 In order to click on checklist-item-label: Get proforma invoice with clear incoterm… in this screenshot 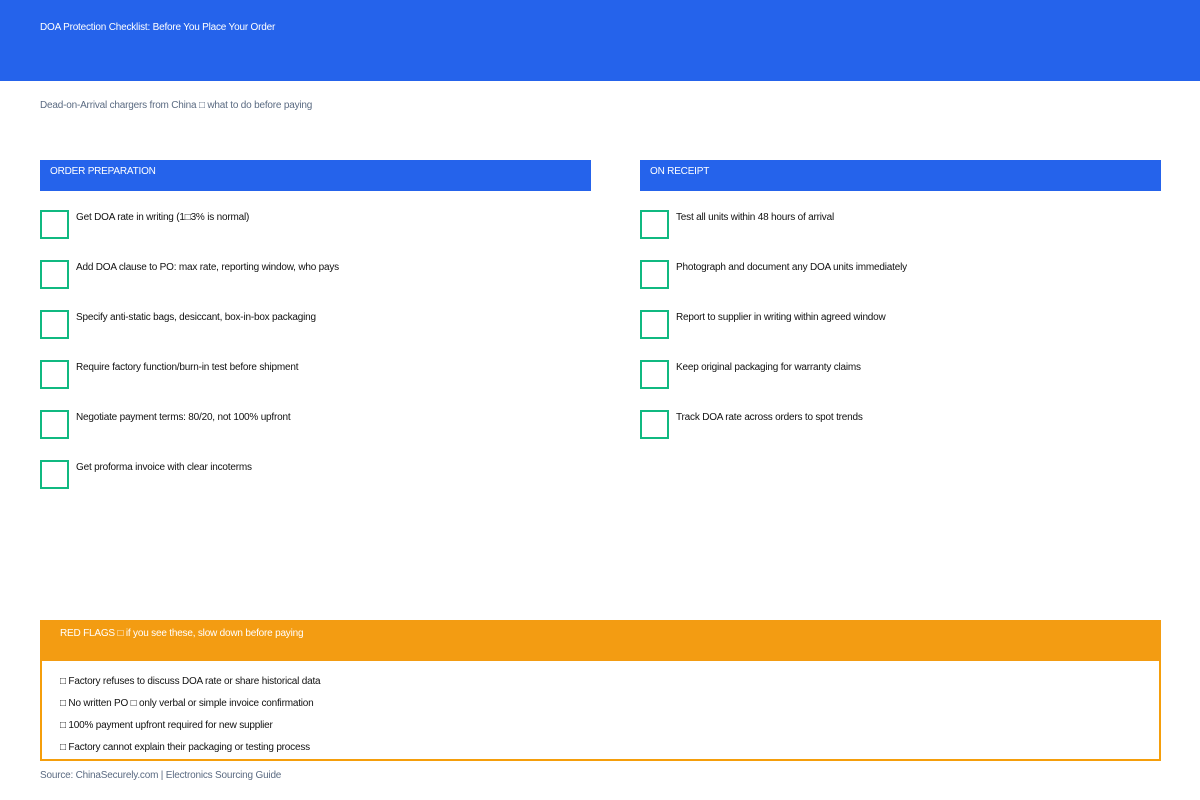, I will do `click(164, 467)`.